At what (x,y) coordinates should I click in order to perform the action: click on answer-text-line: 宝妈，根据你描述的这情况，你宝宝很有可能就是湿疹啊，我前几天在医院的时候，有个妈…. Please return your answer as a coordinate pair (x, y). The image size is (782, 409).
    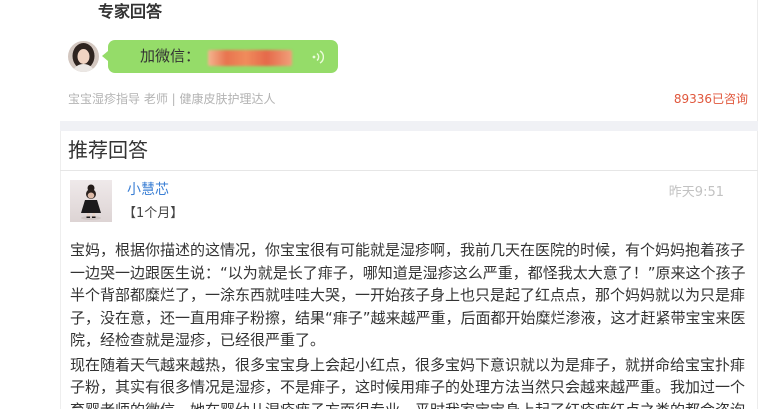
    Looking at the image, I should click on (408, 250).